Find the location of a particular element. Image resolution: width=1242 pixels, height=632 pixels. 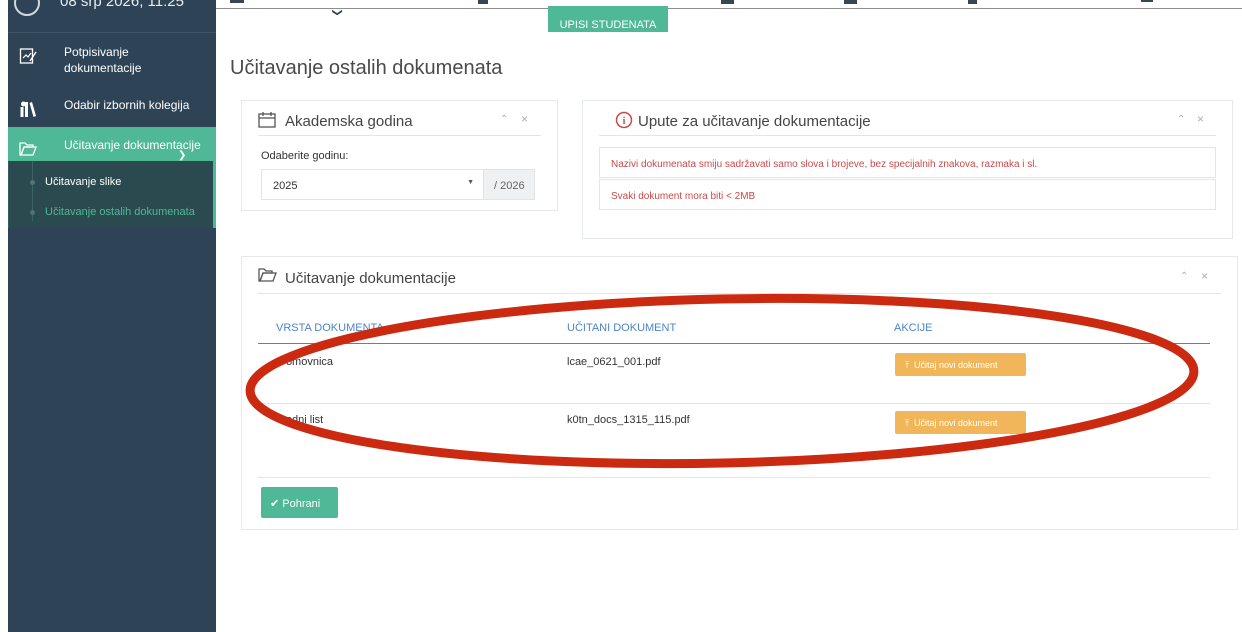

panel-title: Akademska godina is located at coordinates (349, 121).